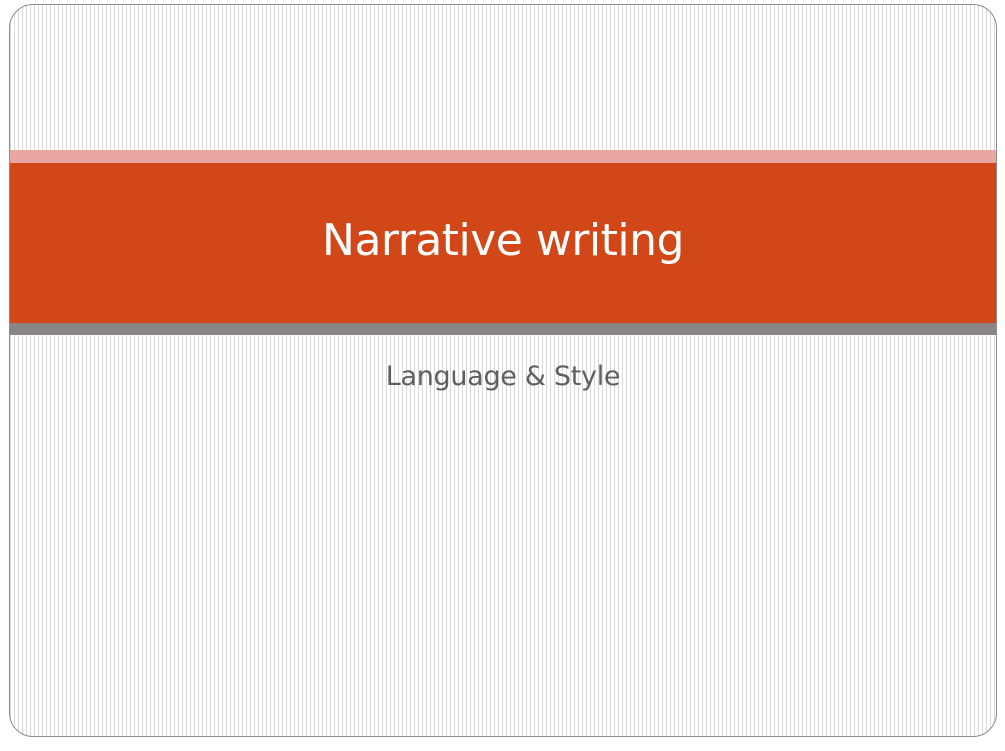 The width and height of the screenshot is (1005, 751). Describe the element at coordinates (503, 241) in the screenshot. I see `slide-title: Narrative writing` at that location.